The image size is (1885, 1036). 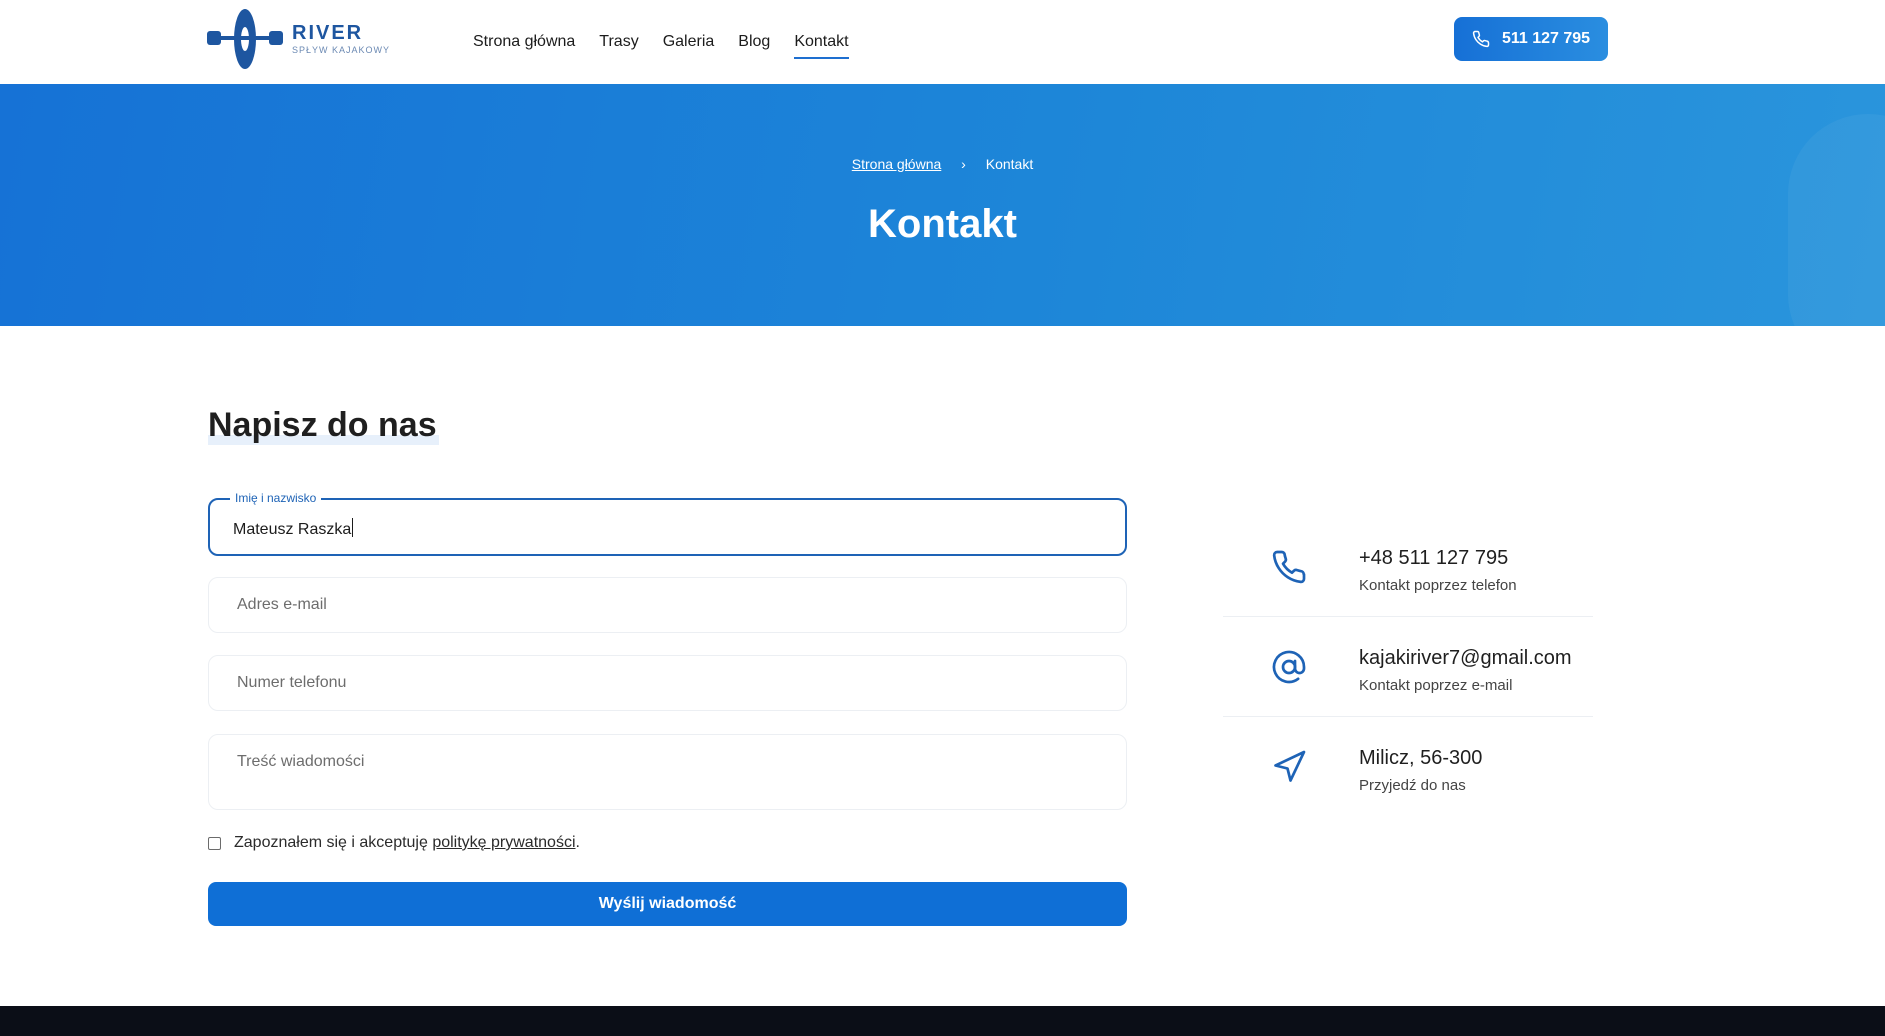 What do you see at coordinates (293, 528) in the screenshot?
I see `name-input-value: Mateusz Raszka` at bounding box center [293, 528].